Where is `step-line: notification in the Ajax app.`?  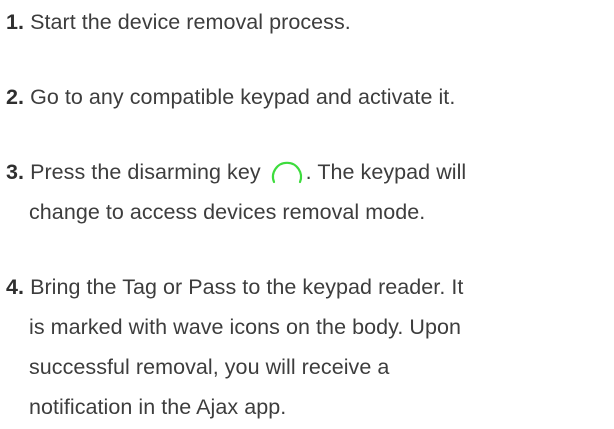
step-line: notification in the Ajax app. is located at coordinates (309, 407).